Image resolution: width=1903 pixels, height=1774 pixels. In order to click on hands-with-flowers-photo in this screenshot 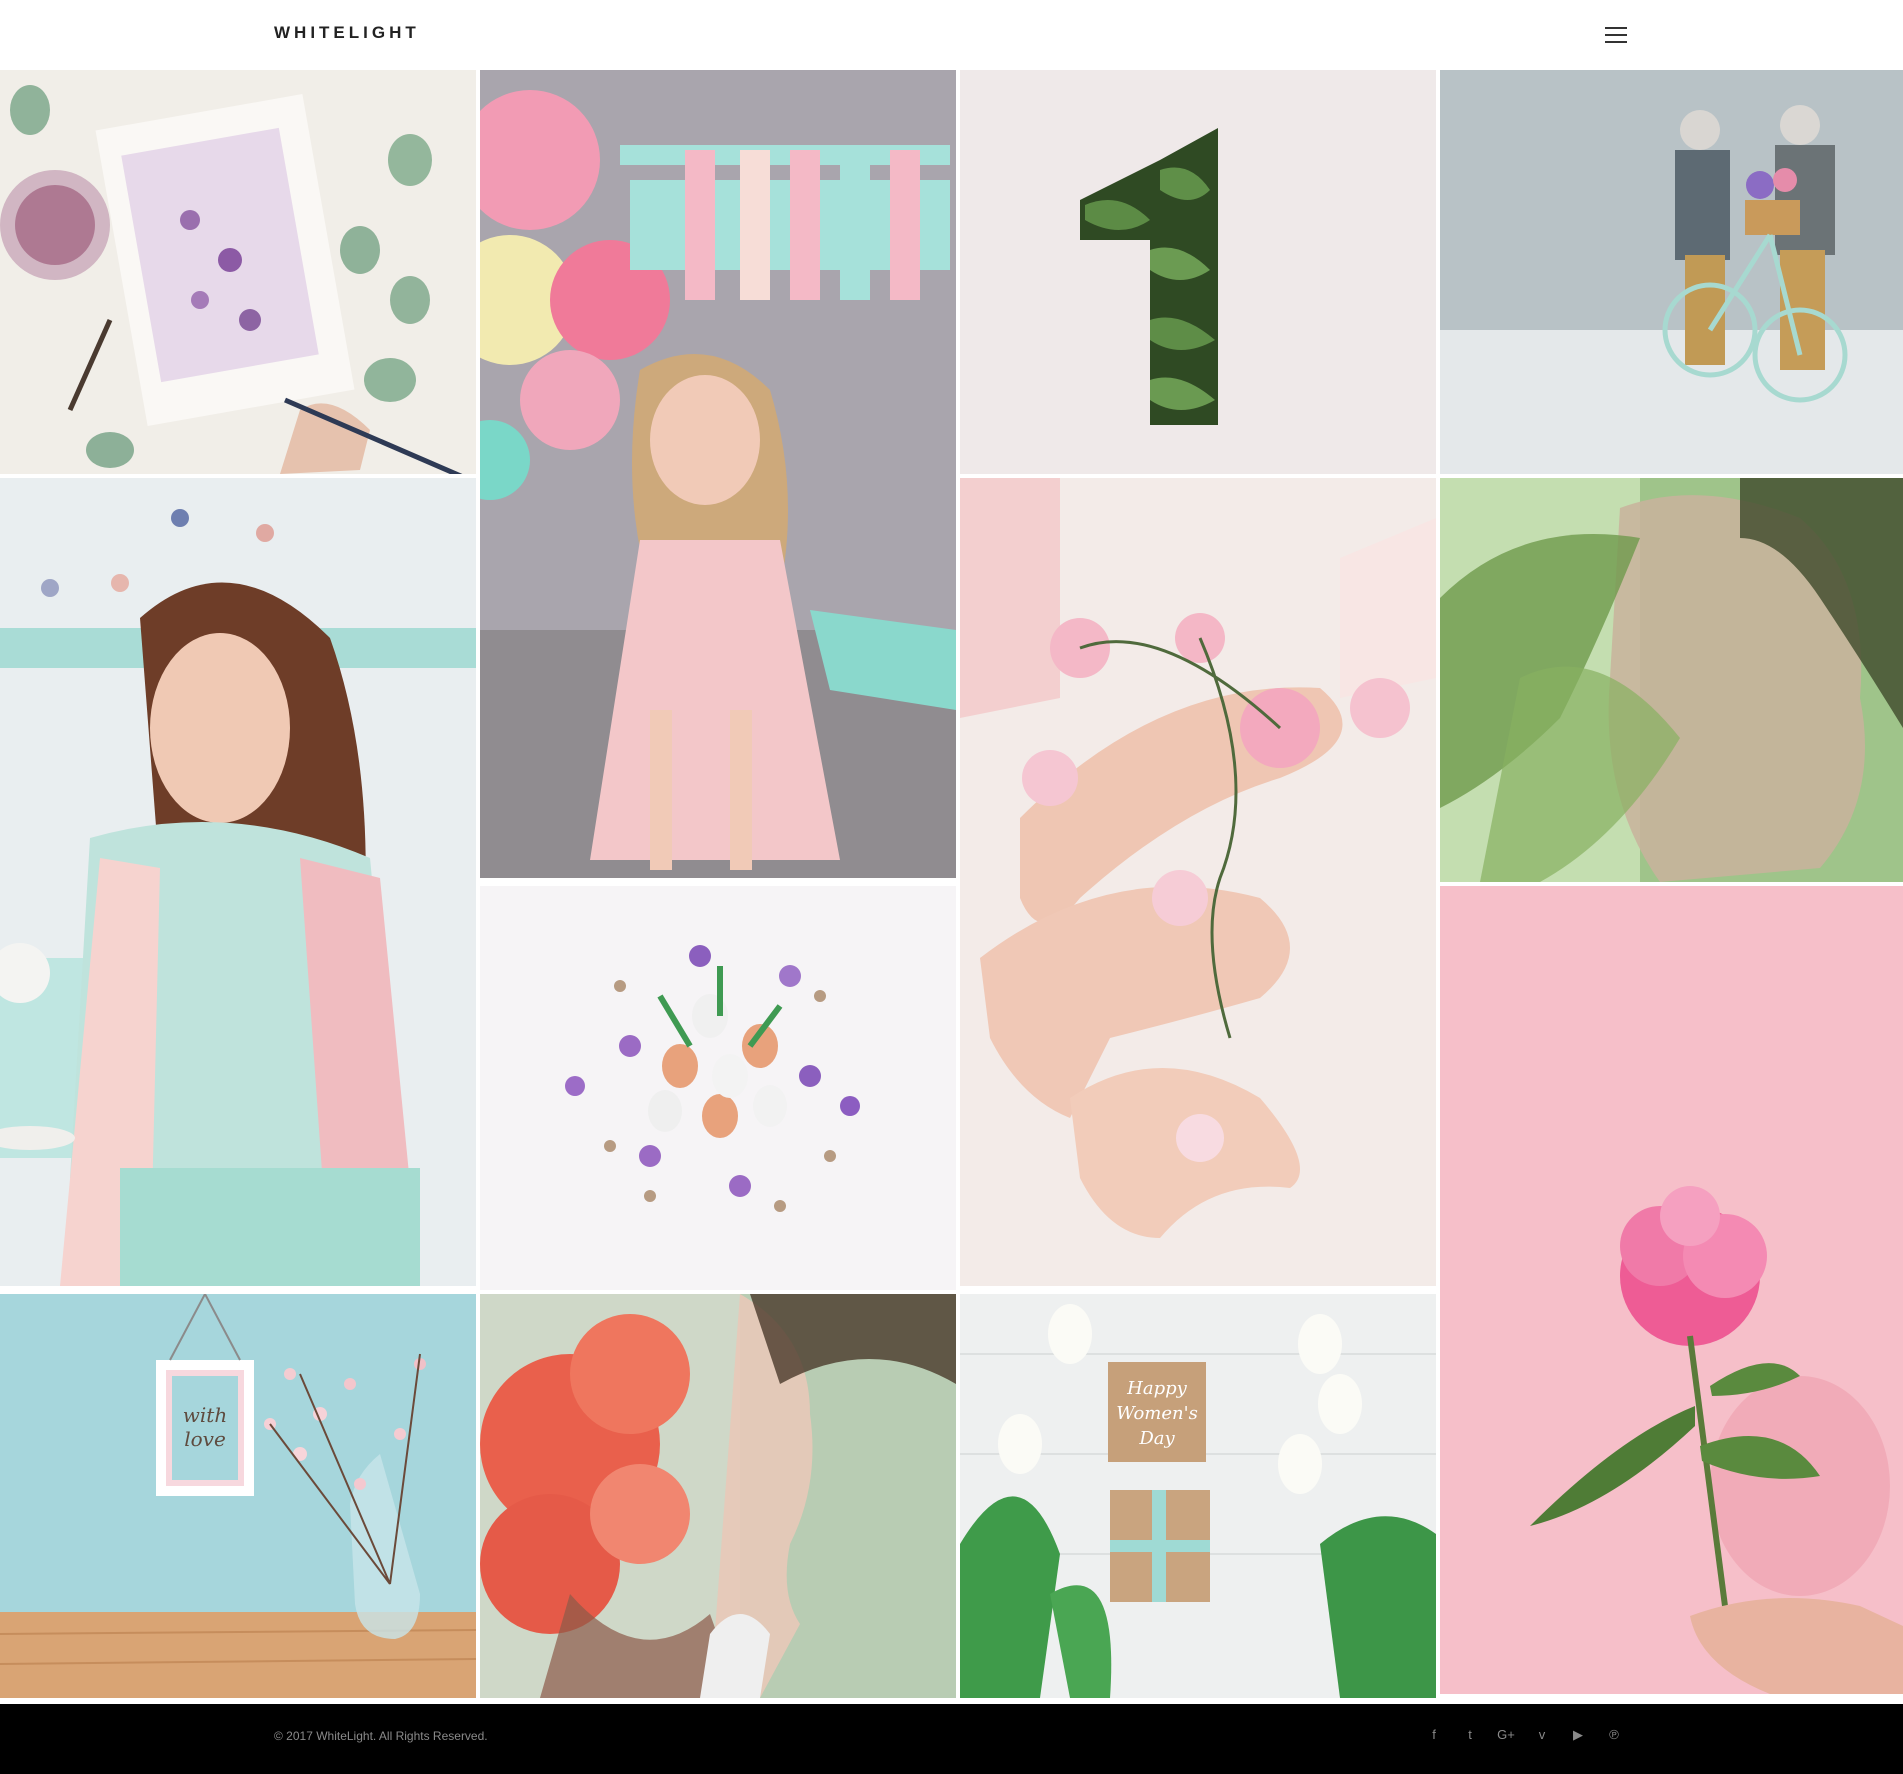, I will do `click(1198, 882)`.